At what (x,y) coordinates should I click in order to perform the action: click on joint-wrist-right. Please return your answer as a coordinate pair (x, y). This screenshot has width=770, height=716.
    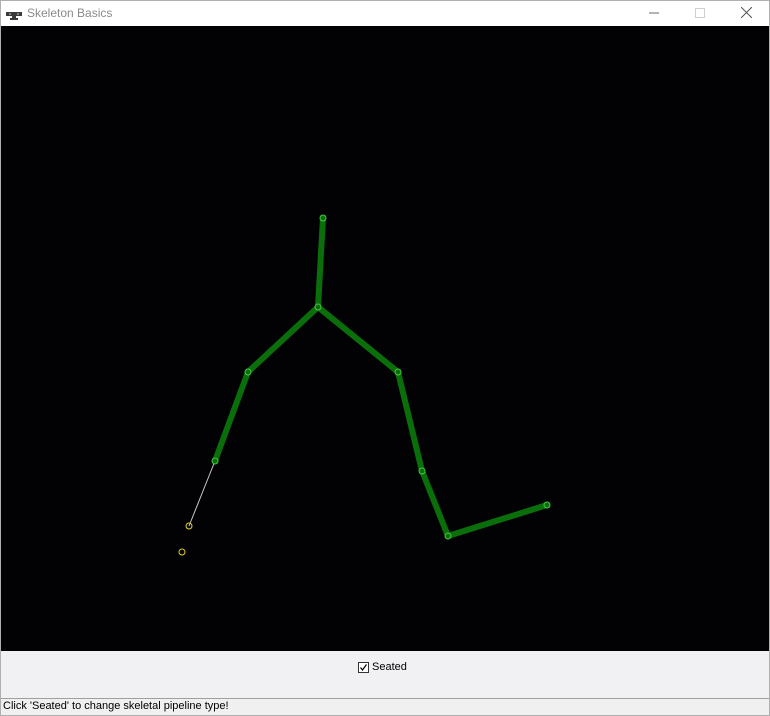
    Looking at the image, I should click on (448, 536).